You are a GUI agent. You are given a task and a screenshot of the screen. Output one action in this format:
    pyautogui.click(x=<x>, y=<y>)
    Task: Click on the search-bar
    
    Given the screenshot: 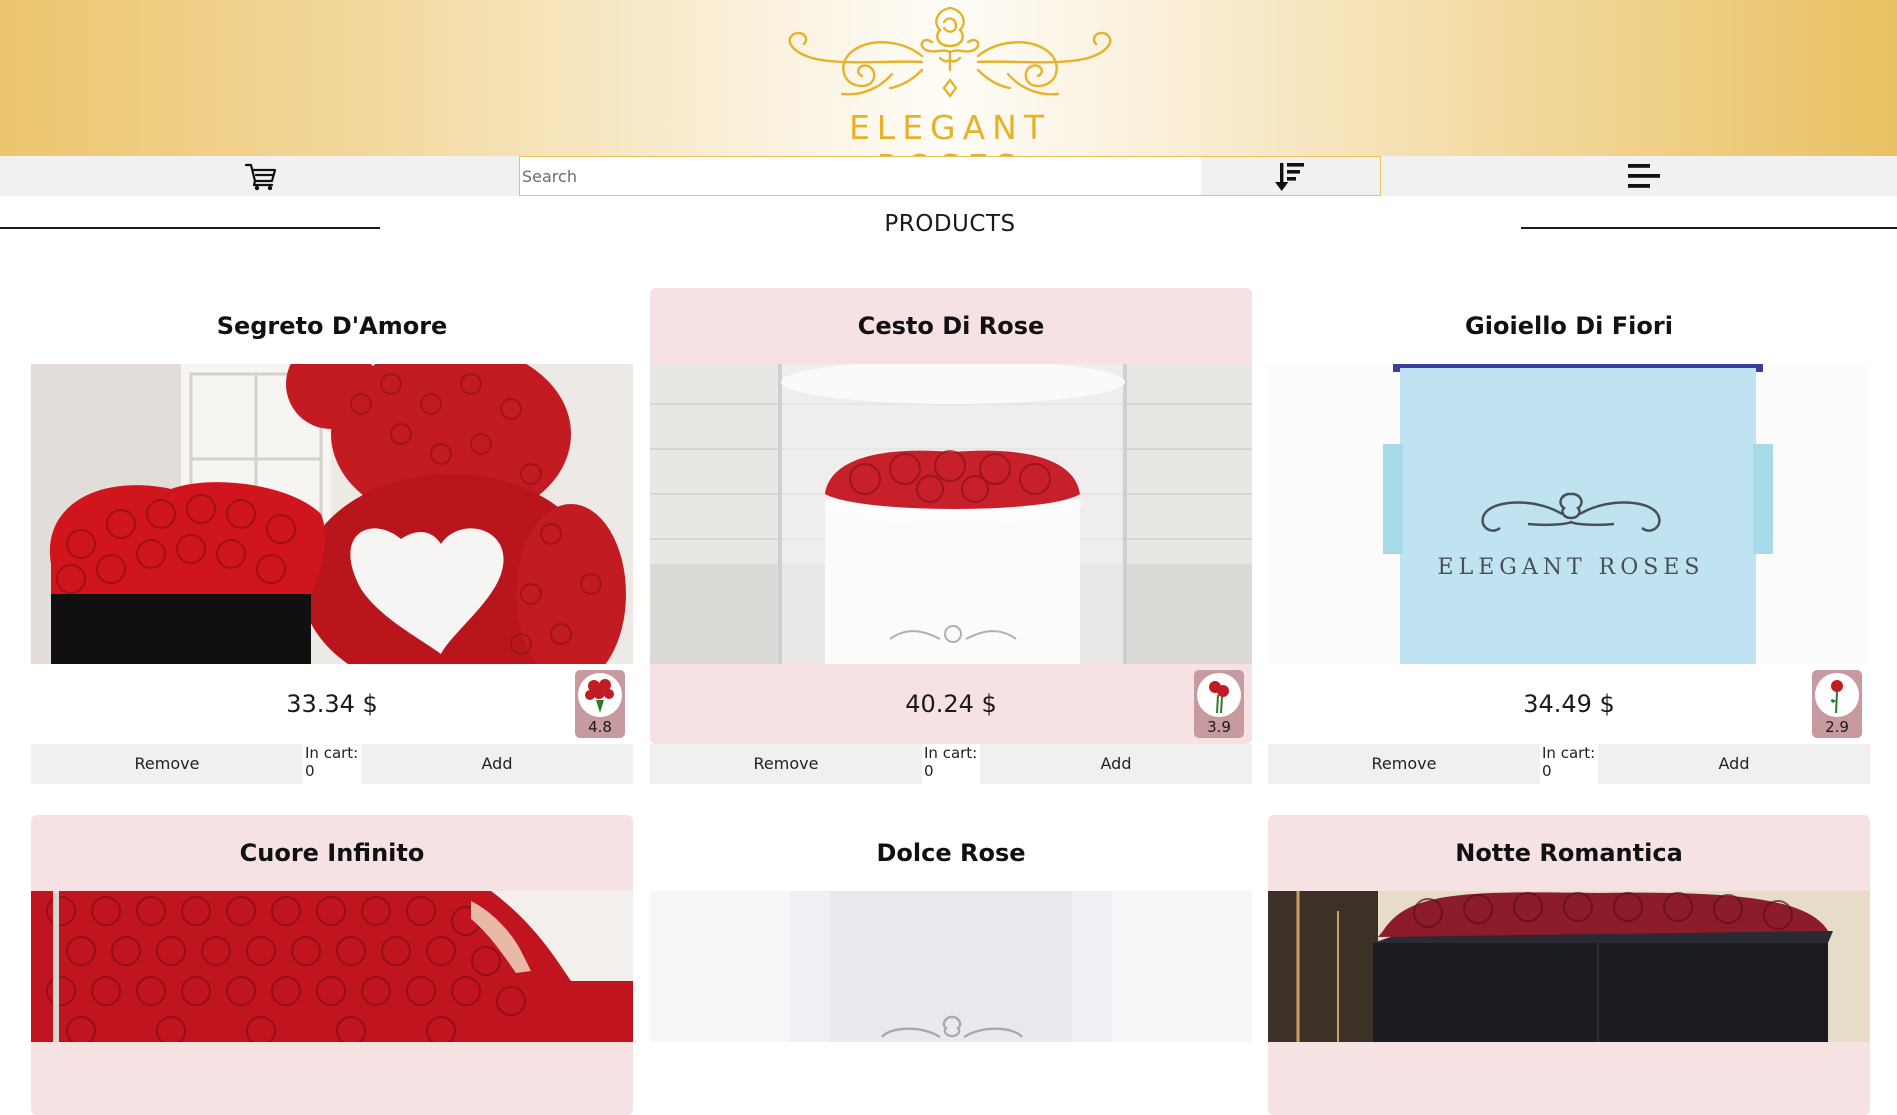 What is the action you would take?
    pyautogui.click(x=950, y=176)
    